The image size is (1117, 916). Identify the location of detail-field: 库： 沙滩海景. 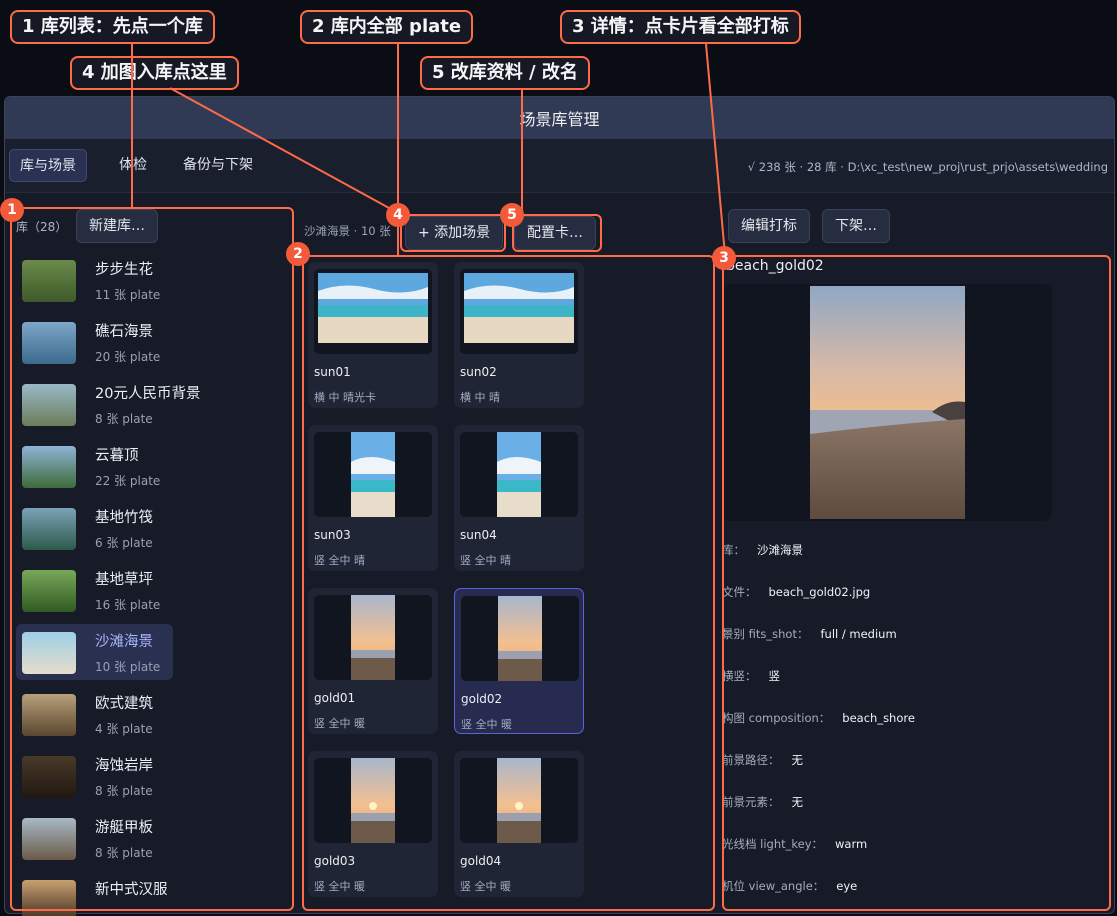
(762, 550).